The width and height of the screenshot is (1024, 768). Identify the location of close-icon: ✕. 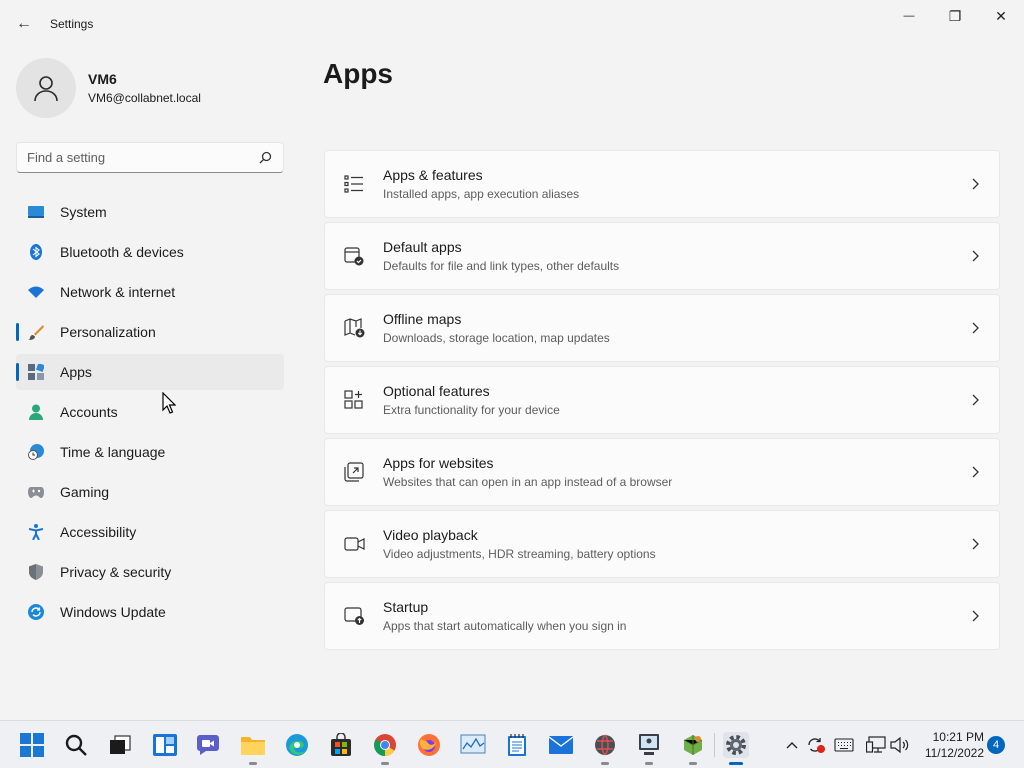
(1001, 15).